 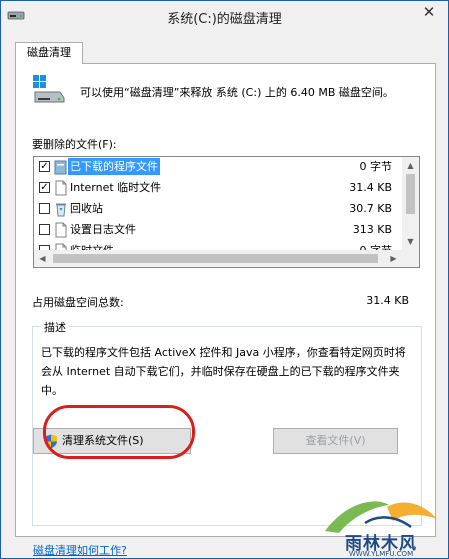 What do you see at coordinates (410, 194) in the screenshot?
I see `vertical-scroll-thumb` at bounding box center [410, 194].